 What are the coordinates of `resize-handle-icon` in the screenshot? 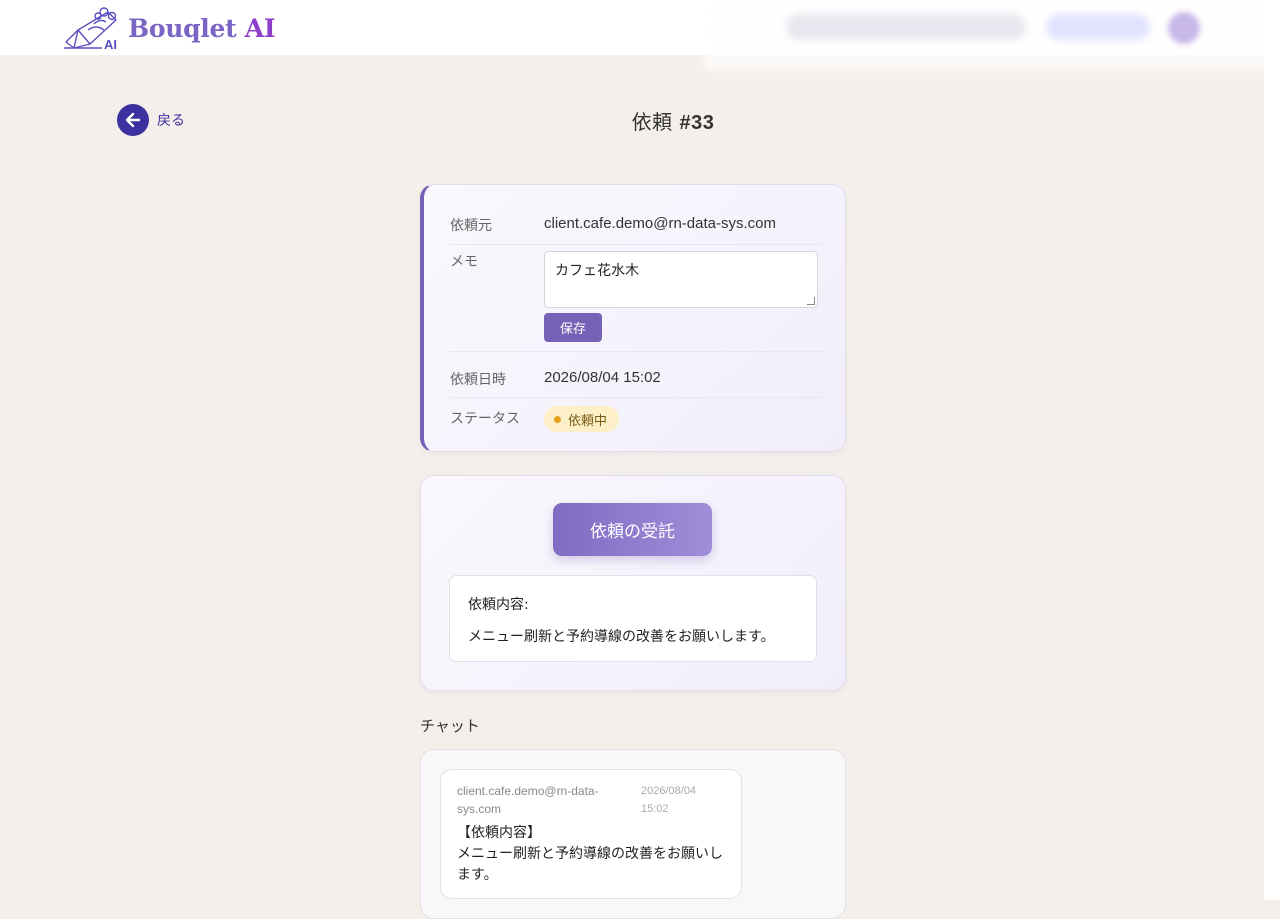 It's located at (811, 301).